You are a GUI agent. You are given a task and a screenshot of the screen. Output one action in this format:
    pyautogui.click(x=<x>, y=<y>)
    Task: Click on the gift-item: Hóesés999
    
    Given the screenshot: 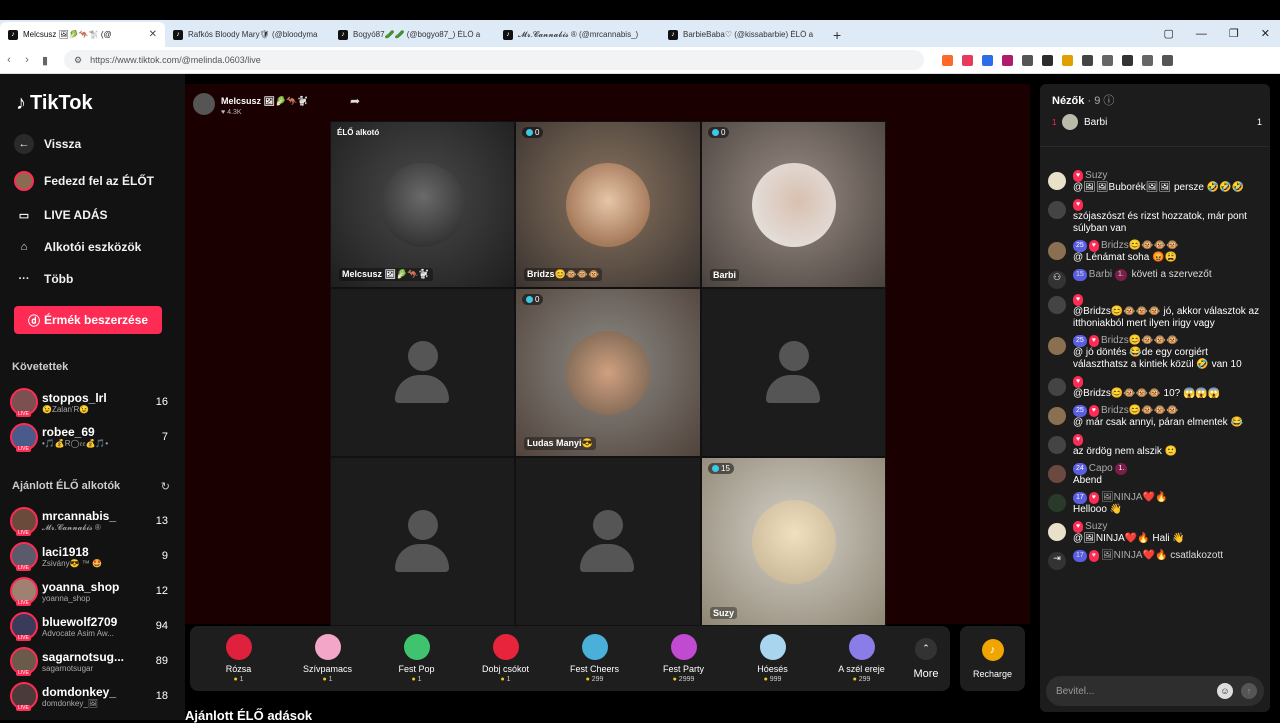 What is the action you would take?
    pyautogui.click(x=772, y=658)
    